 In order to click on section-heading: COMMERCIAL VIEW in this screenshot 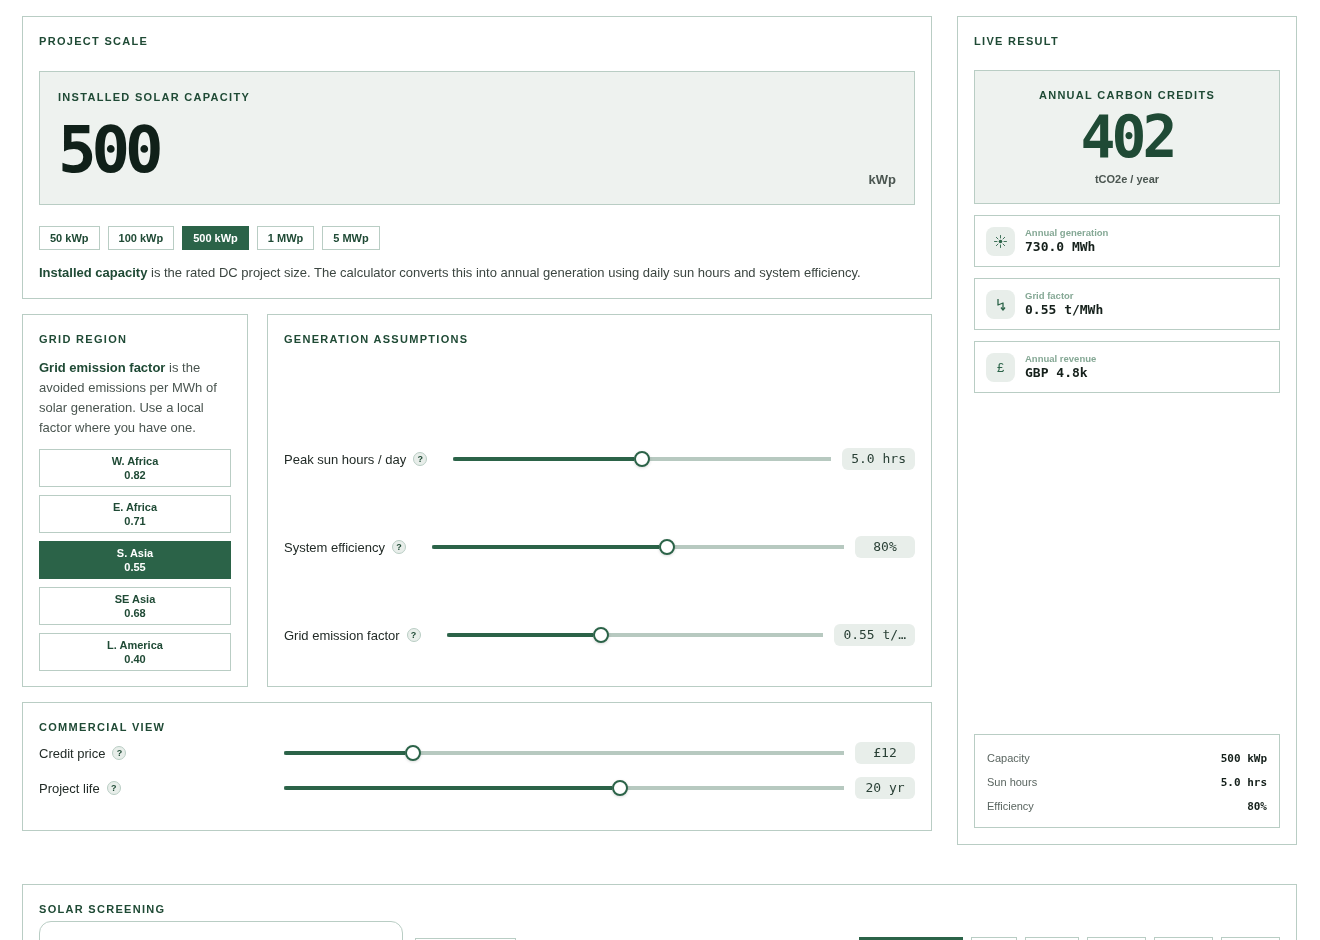, I will do `click(103, 727)`.